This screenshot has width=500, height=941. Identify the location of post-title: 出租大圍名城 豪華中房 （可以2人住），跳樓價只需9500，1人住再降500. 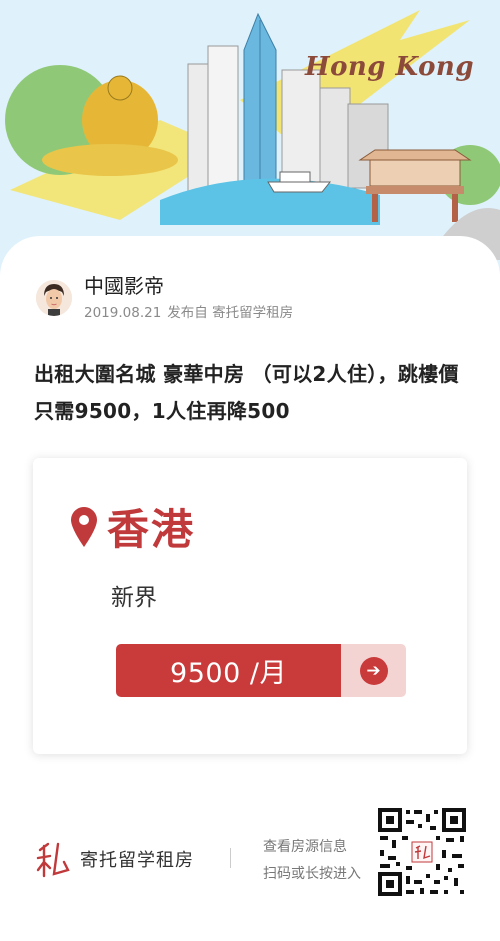
(246, 392).